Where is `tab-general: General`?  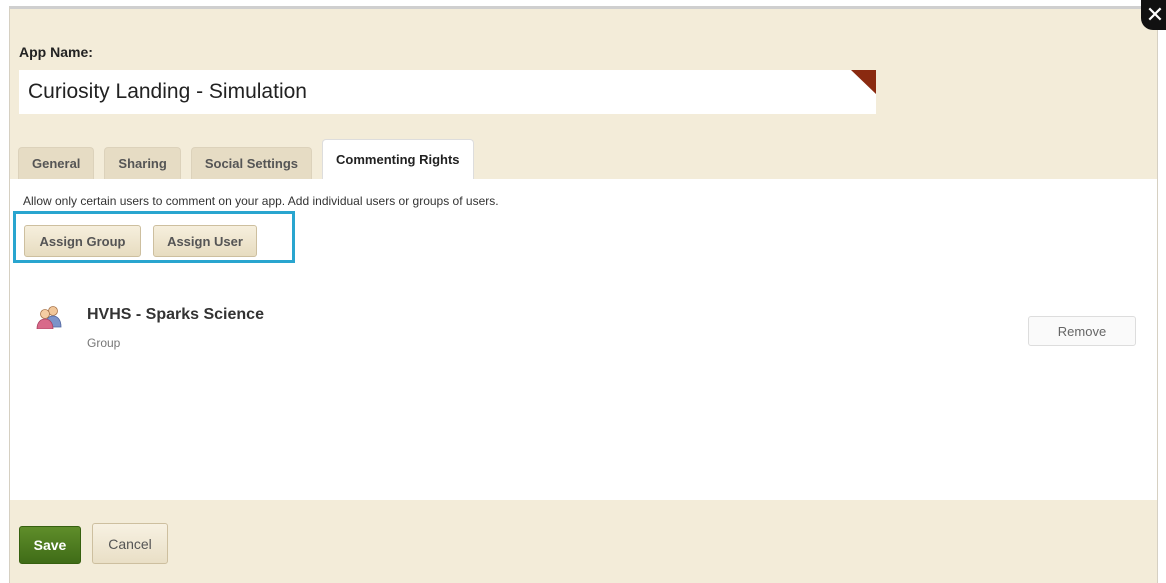
tab-general: General is located at coordinates (56, 163).